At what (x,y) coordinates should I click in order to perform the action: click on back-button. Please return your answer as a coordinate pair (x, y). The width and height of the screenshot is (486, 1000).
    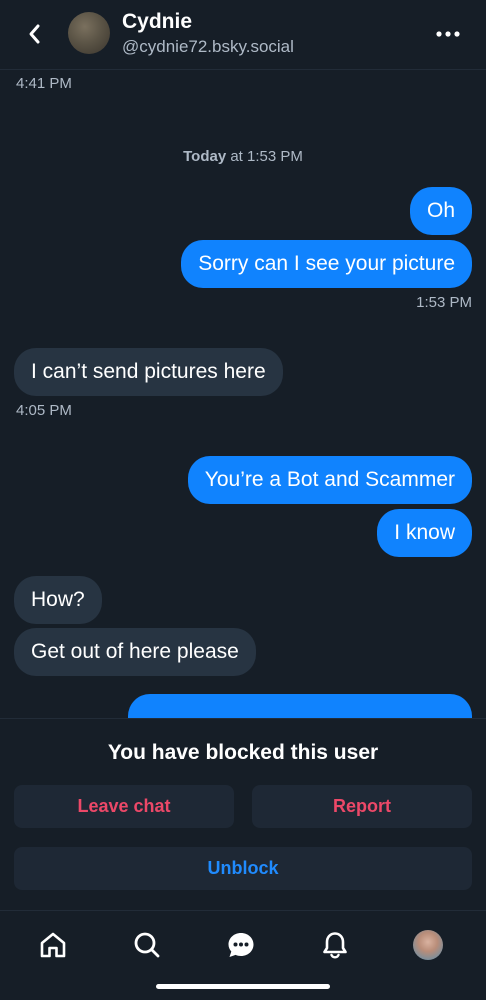
    Looking at the image, I should click on (34, 34).